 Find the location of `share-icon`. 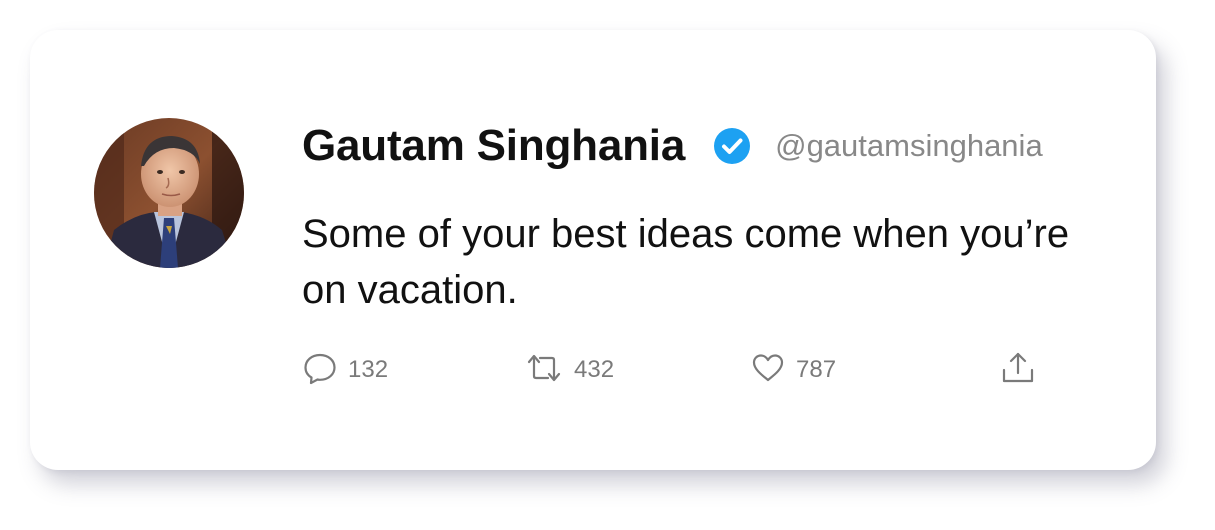

share-icon is located at coordinates (1018, 370).